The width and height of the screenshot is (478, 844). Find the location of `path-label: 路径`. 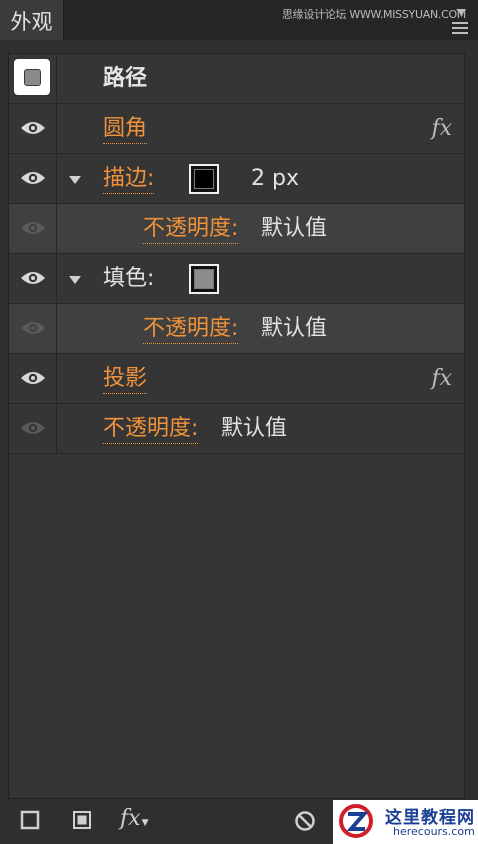

path-label: 路径 is located at coordinates (125, 78).